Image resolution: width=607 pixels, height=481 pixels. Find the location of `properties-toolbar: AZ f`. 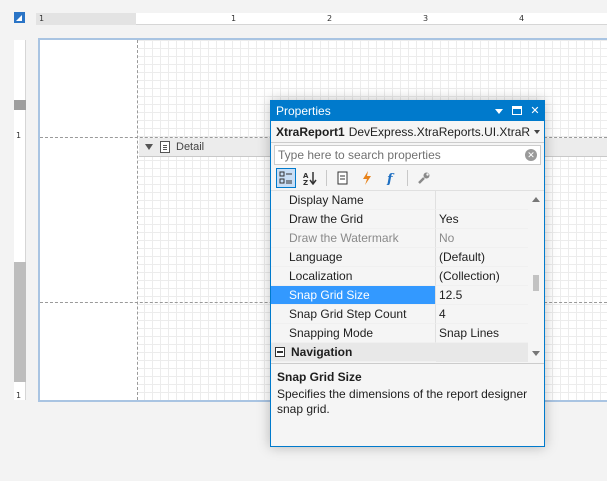

properties-toolbar: AZ f is located at coordinates (407, 178).